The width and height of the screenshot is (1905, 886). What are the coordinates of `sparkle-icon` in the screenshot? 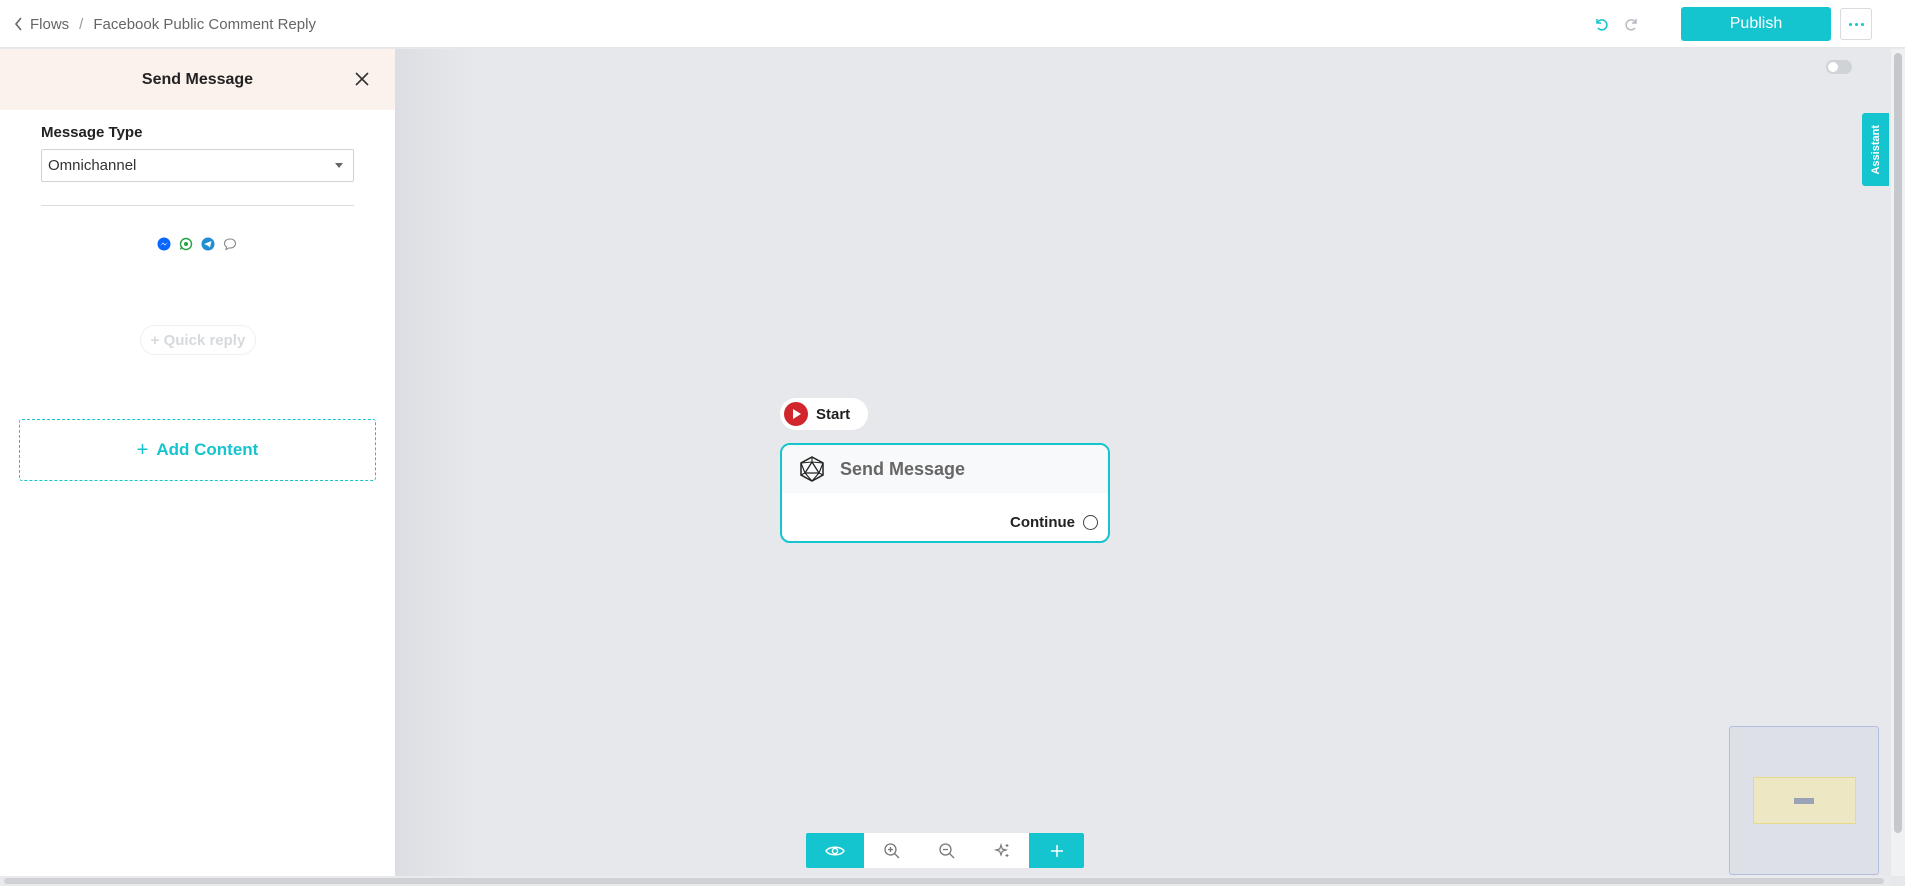 It's located at (1000, 849).